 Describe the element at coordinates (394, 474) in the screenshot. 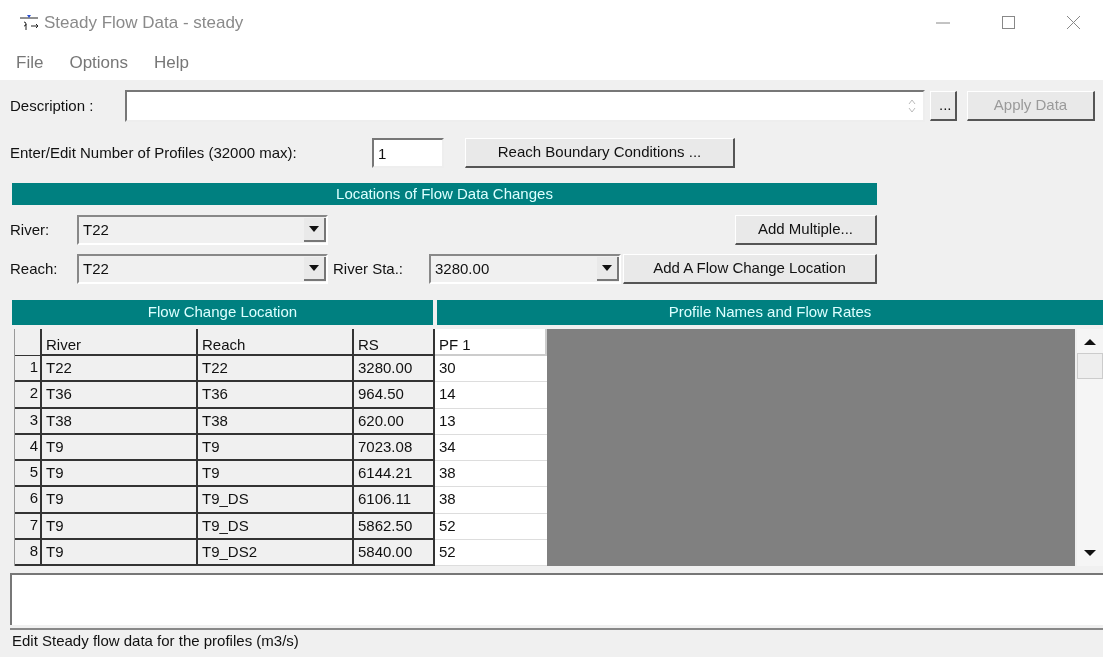

I see `table-cell: 6144.21` at that location.